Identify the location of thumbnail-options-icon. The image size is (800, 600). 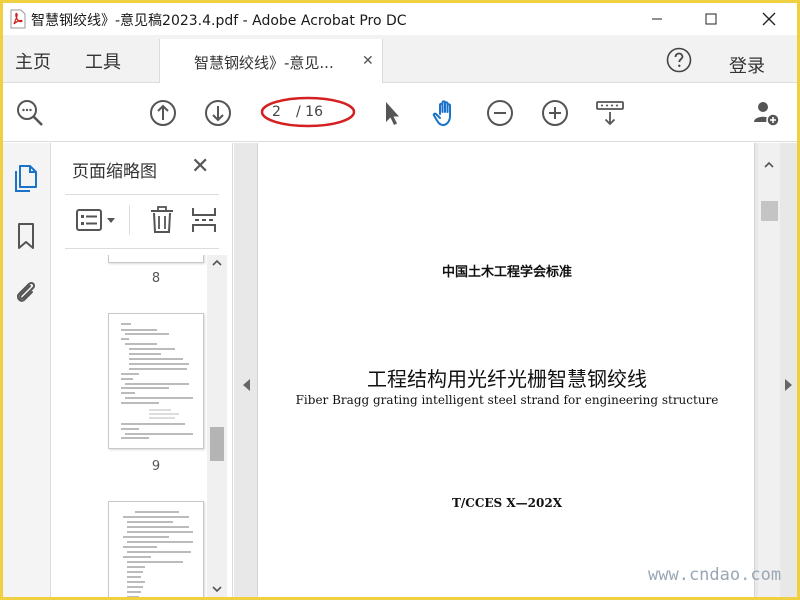
(97, 220).